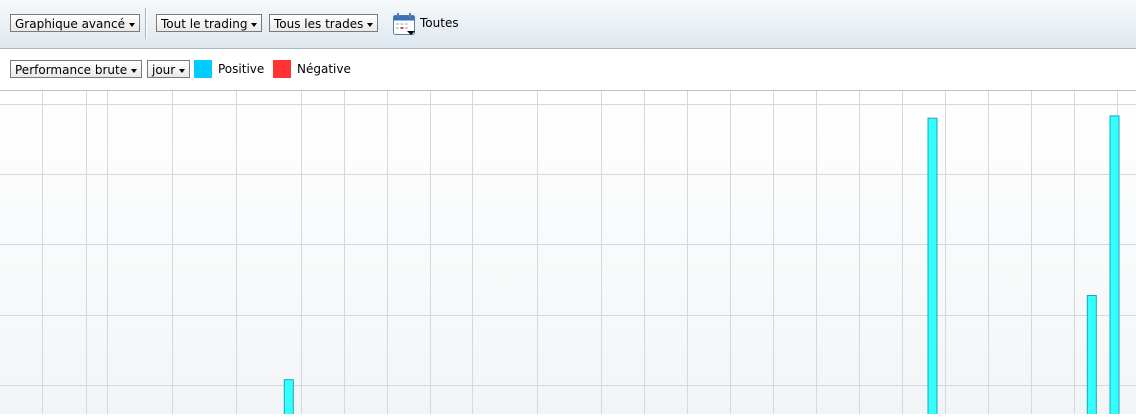  What do you see at coordinates (71, 70) in the screenshot?
I see `metric-label: Performance brute` at bounding box center [71, 70].